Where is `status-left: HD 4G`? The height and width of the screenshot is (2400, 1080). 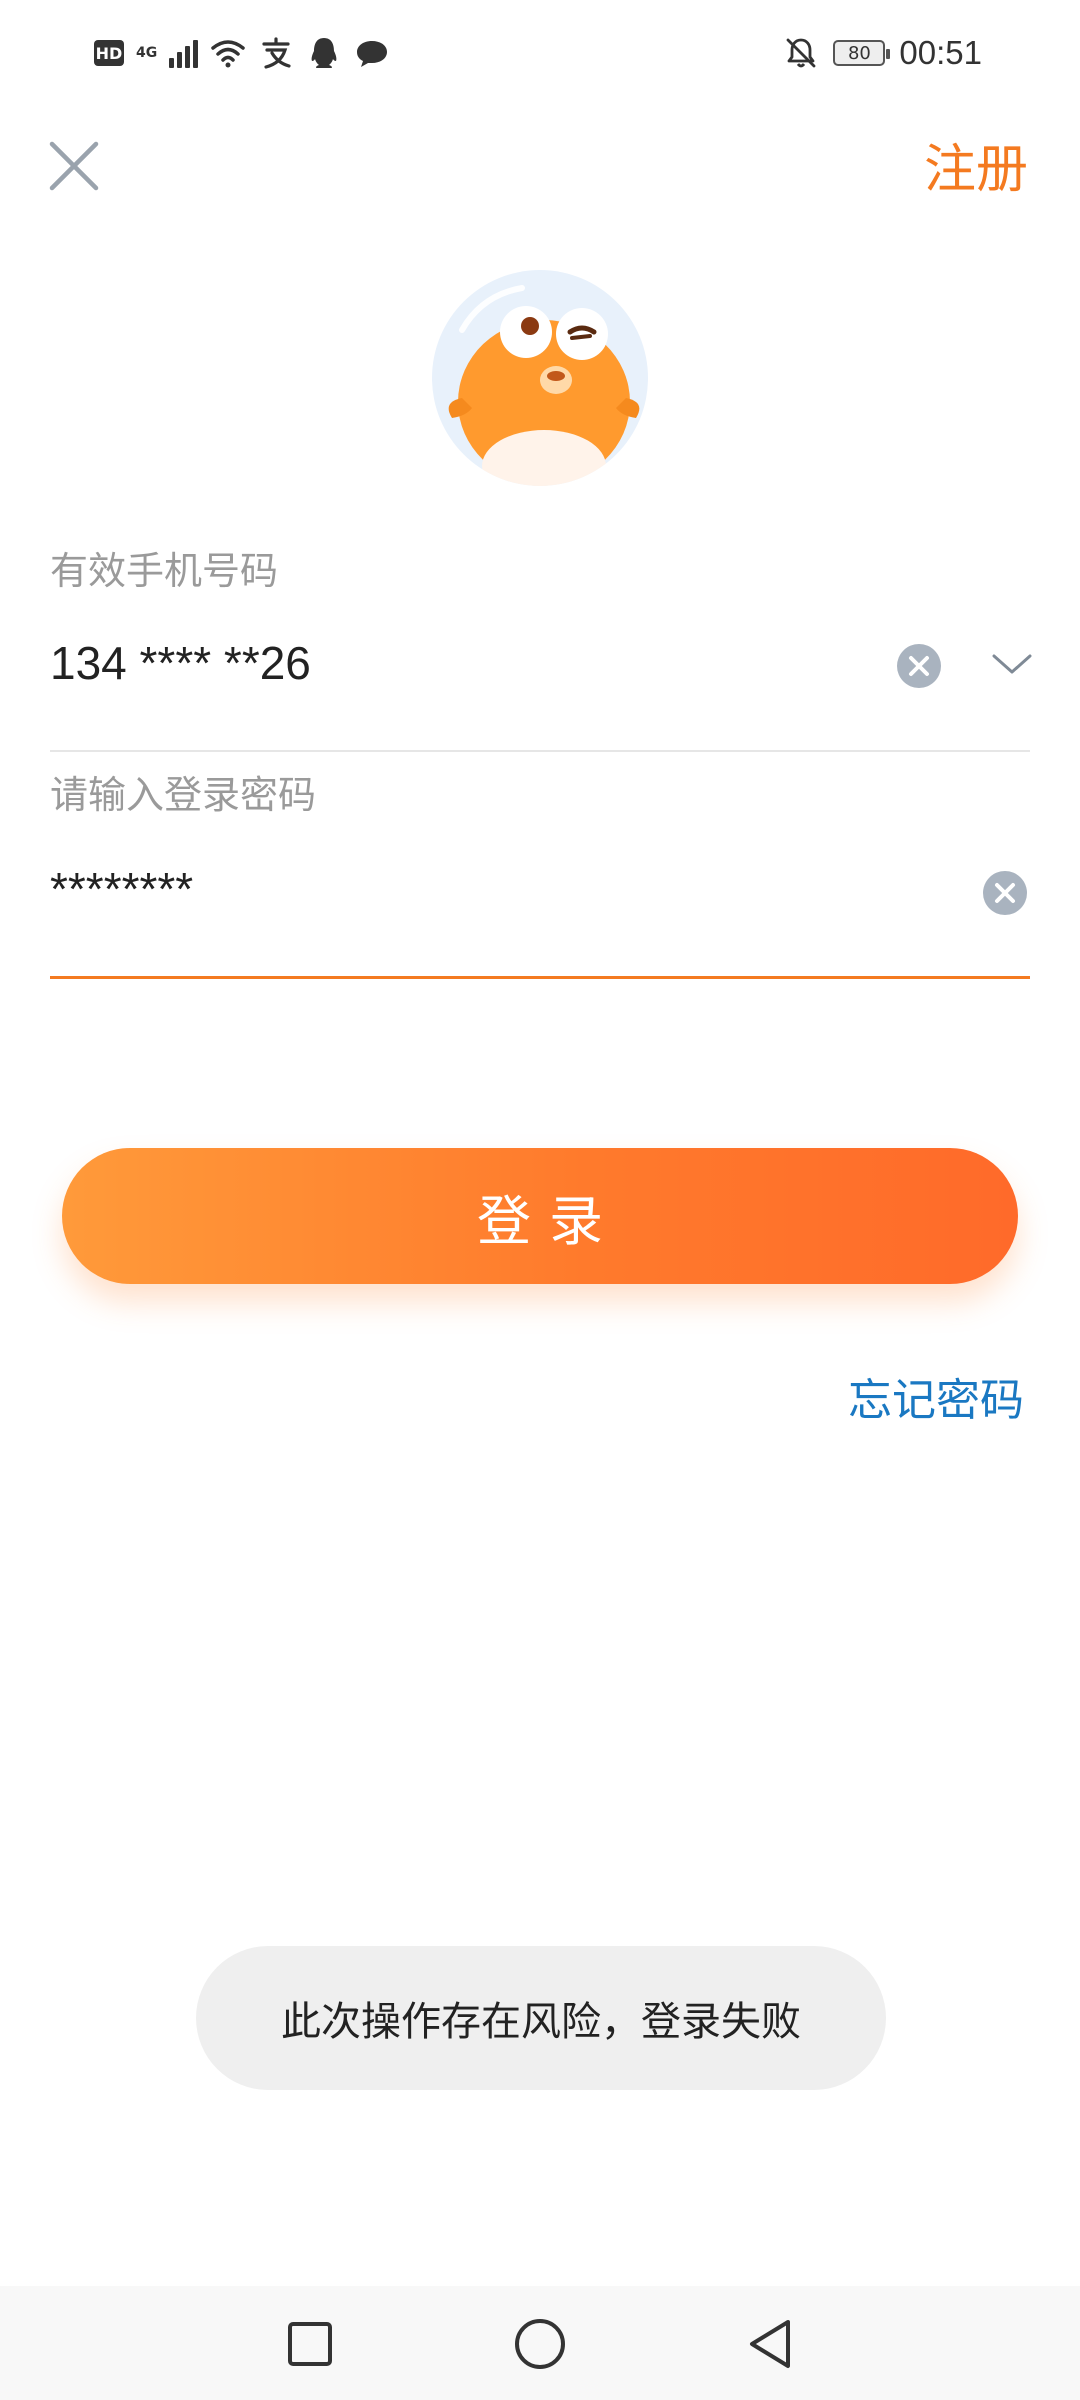 status-left: HD 4G is located at coordinates (242, 53).